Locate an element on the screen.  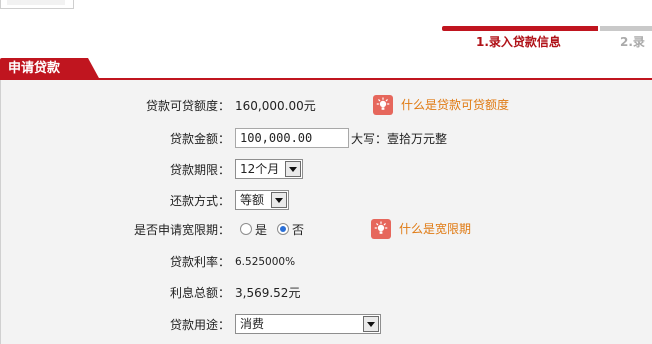
grace-yes-radio is located at coordinates (246, 229).